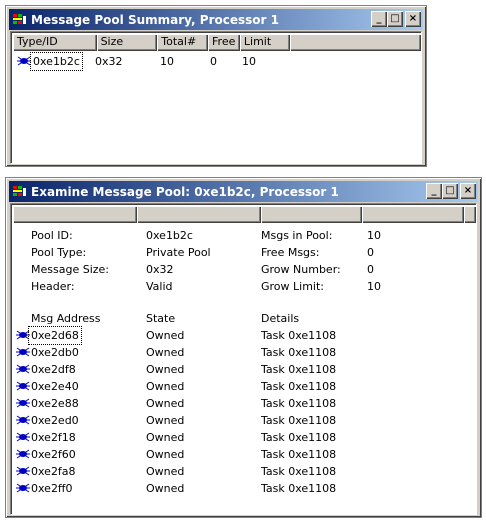 This screenshot has height=522, width=486. What do you see at coordinates (231, 335) in the screenshot?
I see `table-row: 0xe2d68 Owned Task 0xe1108` at bounding box center [231, 335].